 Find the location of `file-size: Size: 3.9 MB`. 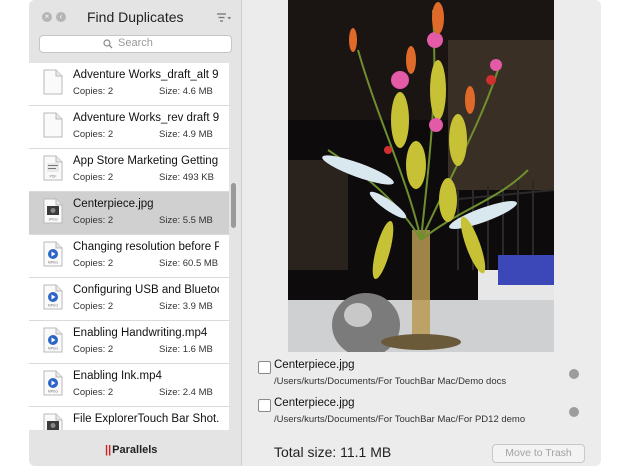

file-size: Size: 3.9 MB is located at coordinates (186, 306).